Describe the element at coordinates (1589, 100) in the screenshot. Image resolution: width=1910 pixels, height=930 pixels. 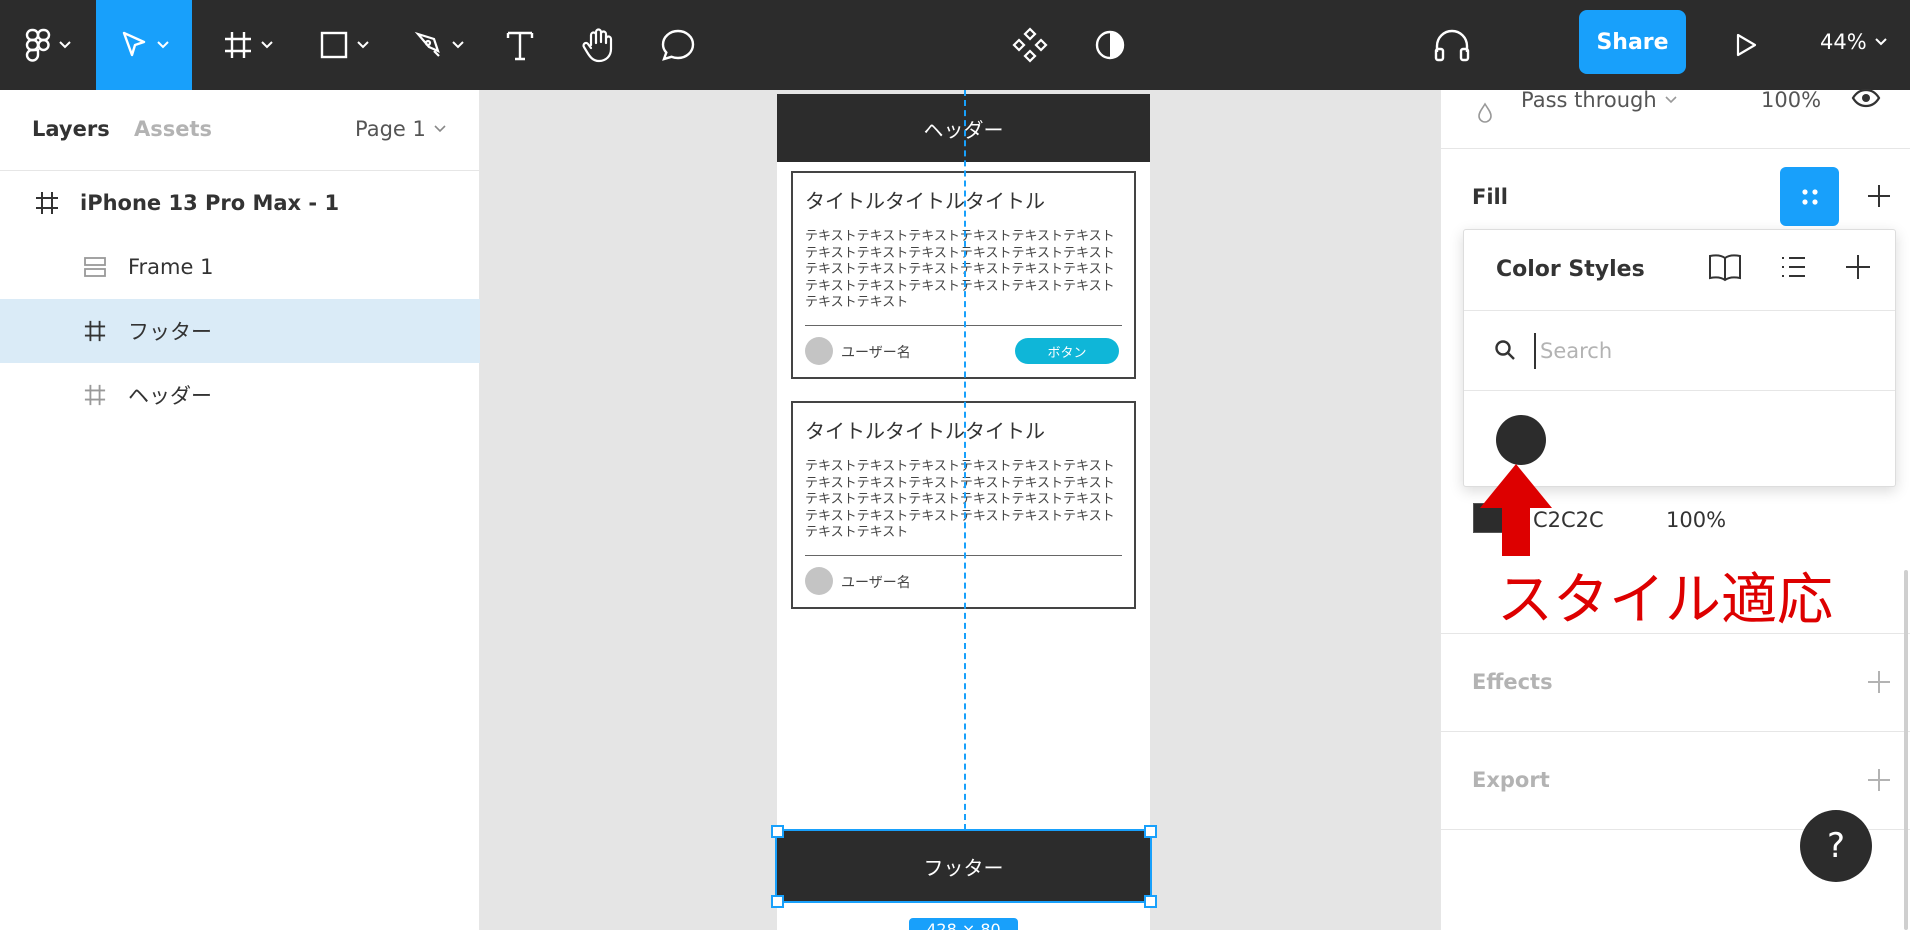
I see `blend-mode-value: Pass through` at that location.